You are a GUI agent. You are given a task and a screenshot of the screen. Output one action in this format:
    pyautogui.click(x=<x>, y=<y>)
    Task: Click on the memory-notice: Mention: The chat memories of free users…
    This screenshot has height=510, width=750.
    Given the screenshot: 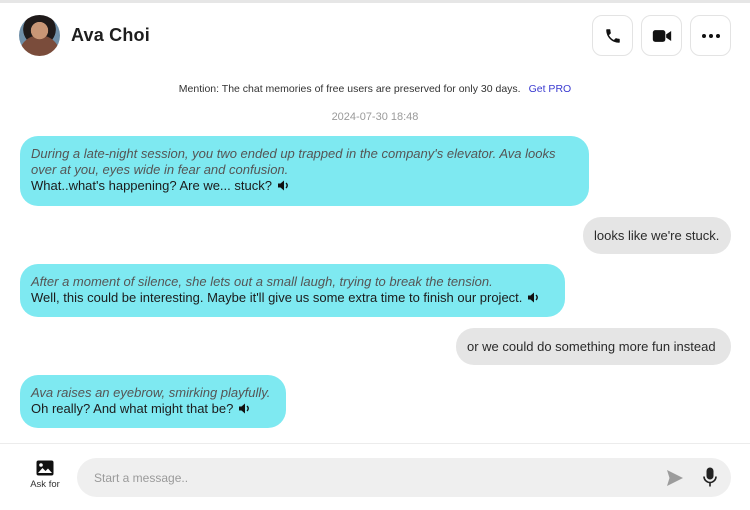 What is the action you would take?
    pyautogui.click(x=375, y=89)
    